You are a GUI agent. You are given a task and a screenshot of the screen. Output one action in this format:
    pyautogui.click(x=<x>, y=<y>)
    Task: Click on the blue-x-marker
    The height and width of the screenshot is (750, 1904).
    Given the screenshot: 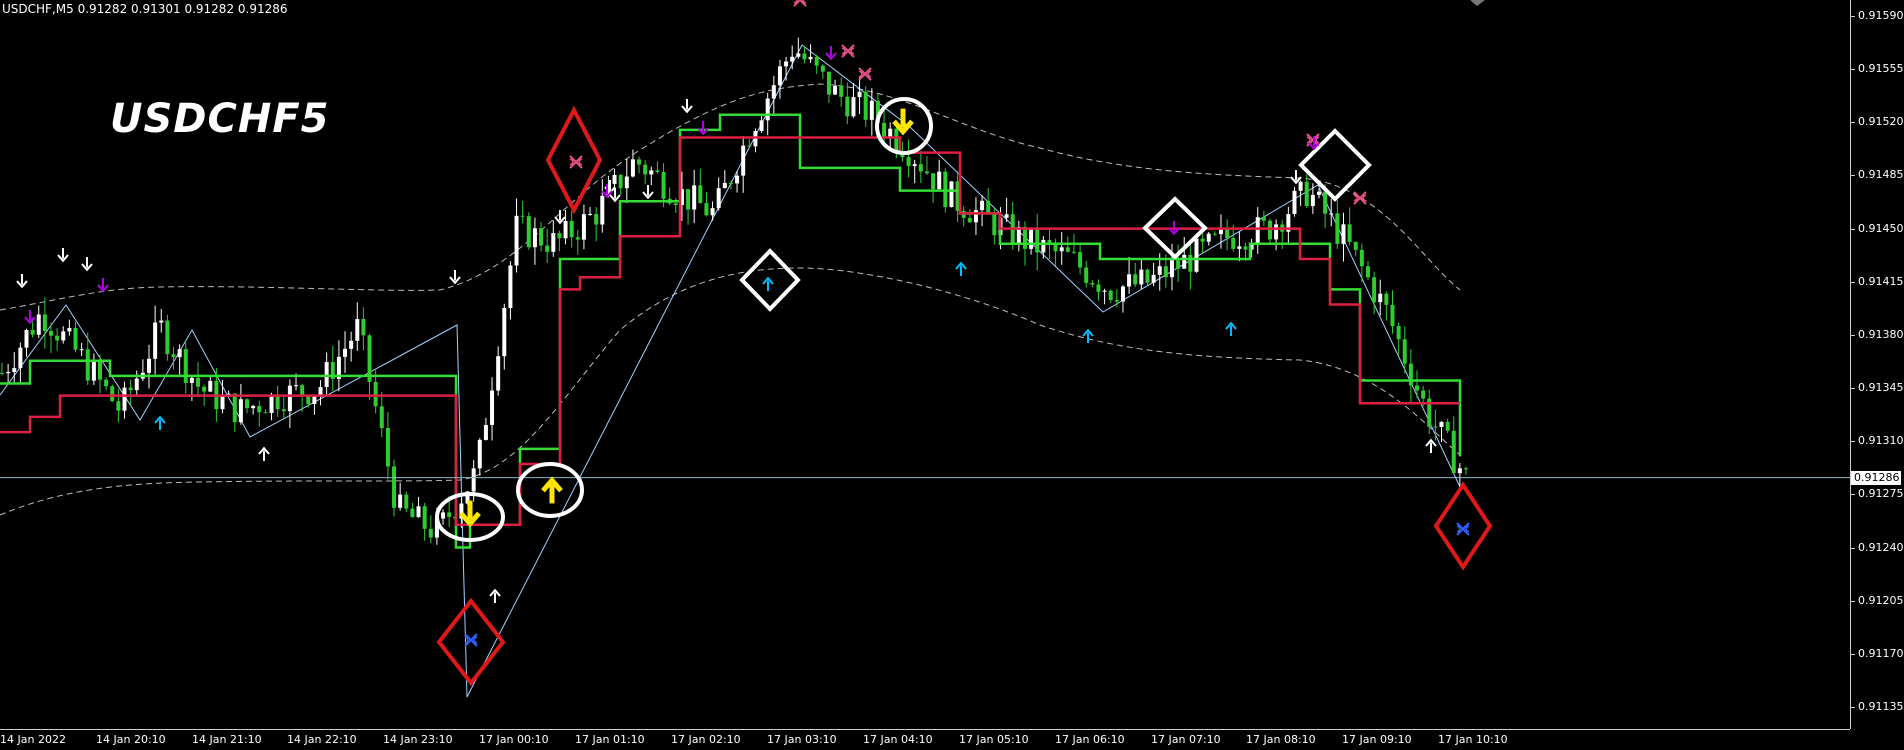 What is the action you would take?
    pyautogui.click(x=1463, y=529)
    